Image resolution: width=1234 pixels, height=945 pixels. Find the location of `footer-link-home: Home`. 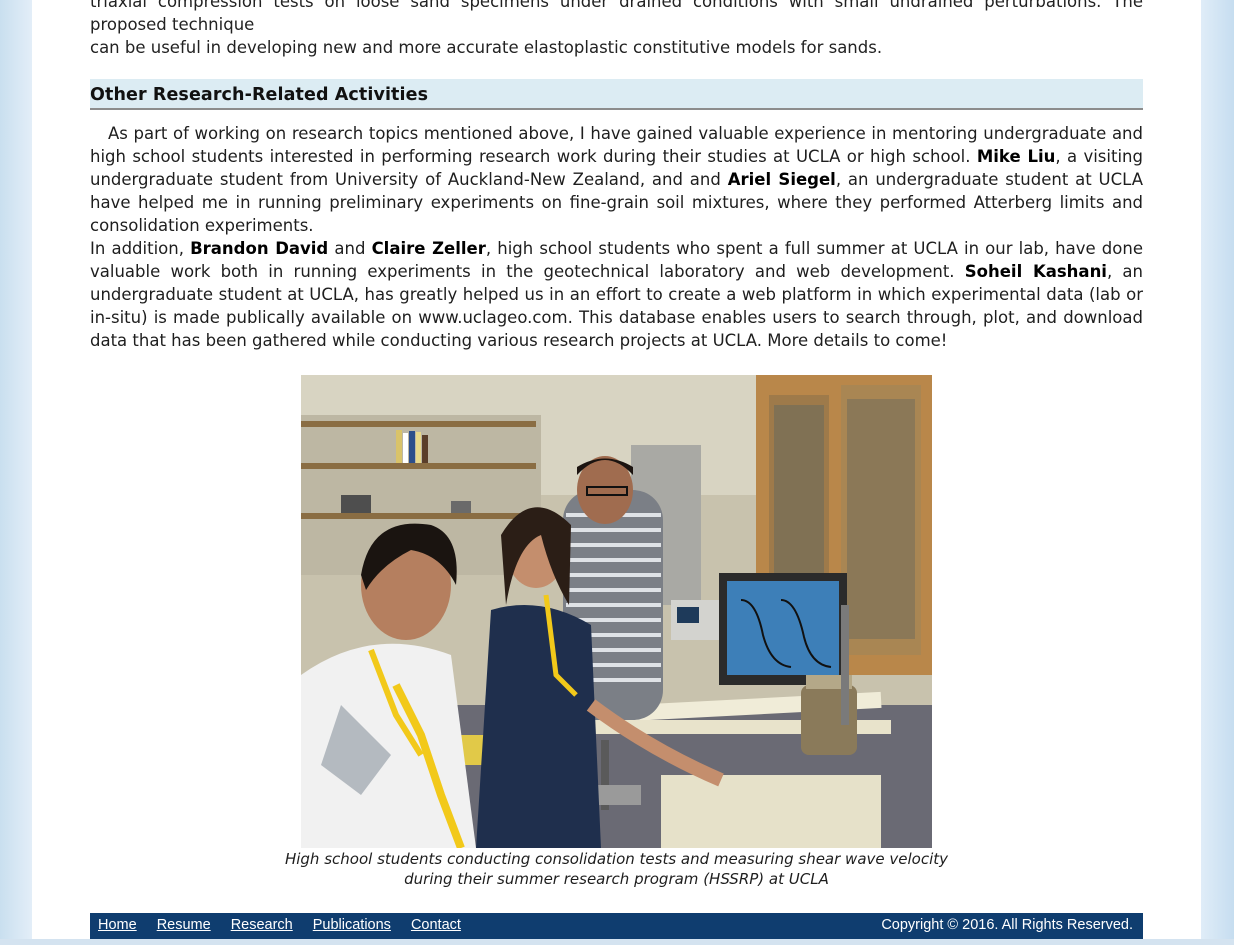

footer-link-home: Home is located at coordinates (117, 925).